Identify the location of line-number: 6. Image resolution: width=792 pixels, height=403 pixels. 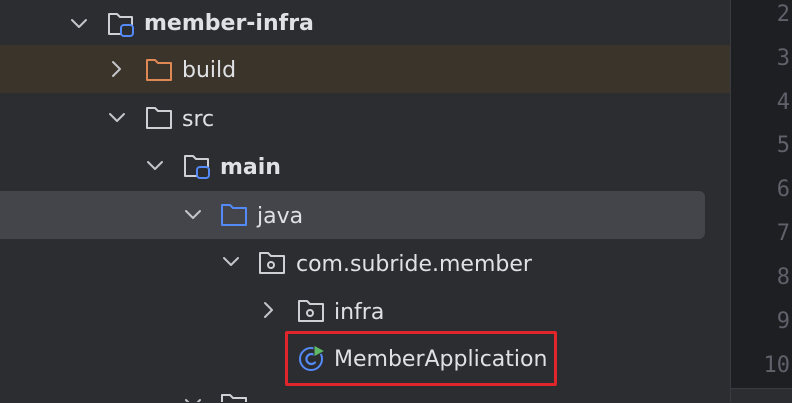
(783, 189).